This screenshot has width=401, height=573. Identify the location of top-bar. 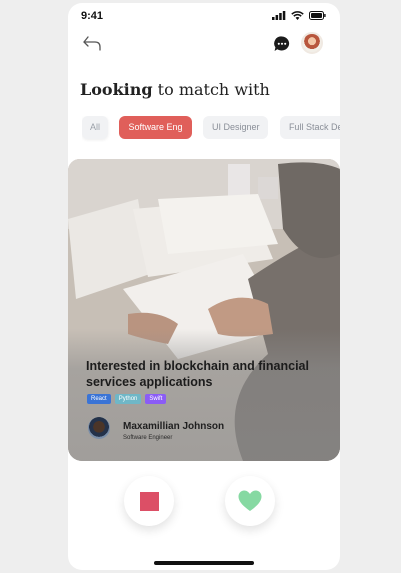
(204, 46).